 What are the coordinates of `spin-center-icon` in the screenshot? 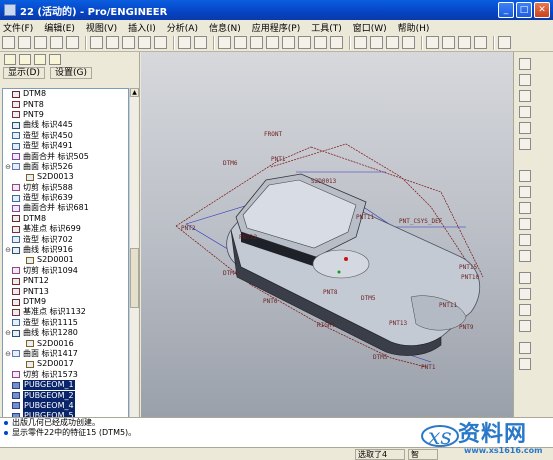 It's located at (224, 42).